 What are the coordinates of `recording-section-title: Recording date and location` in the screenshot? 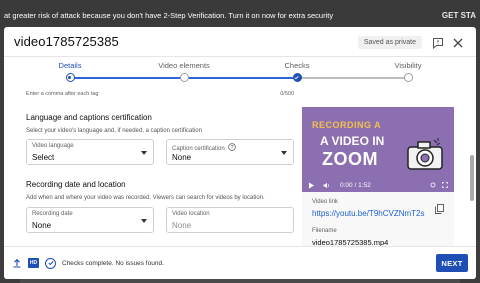 It's located at (76, 184).